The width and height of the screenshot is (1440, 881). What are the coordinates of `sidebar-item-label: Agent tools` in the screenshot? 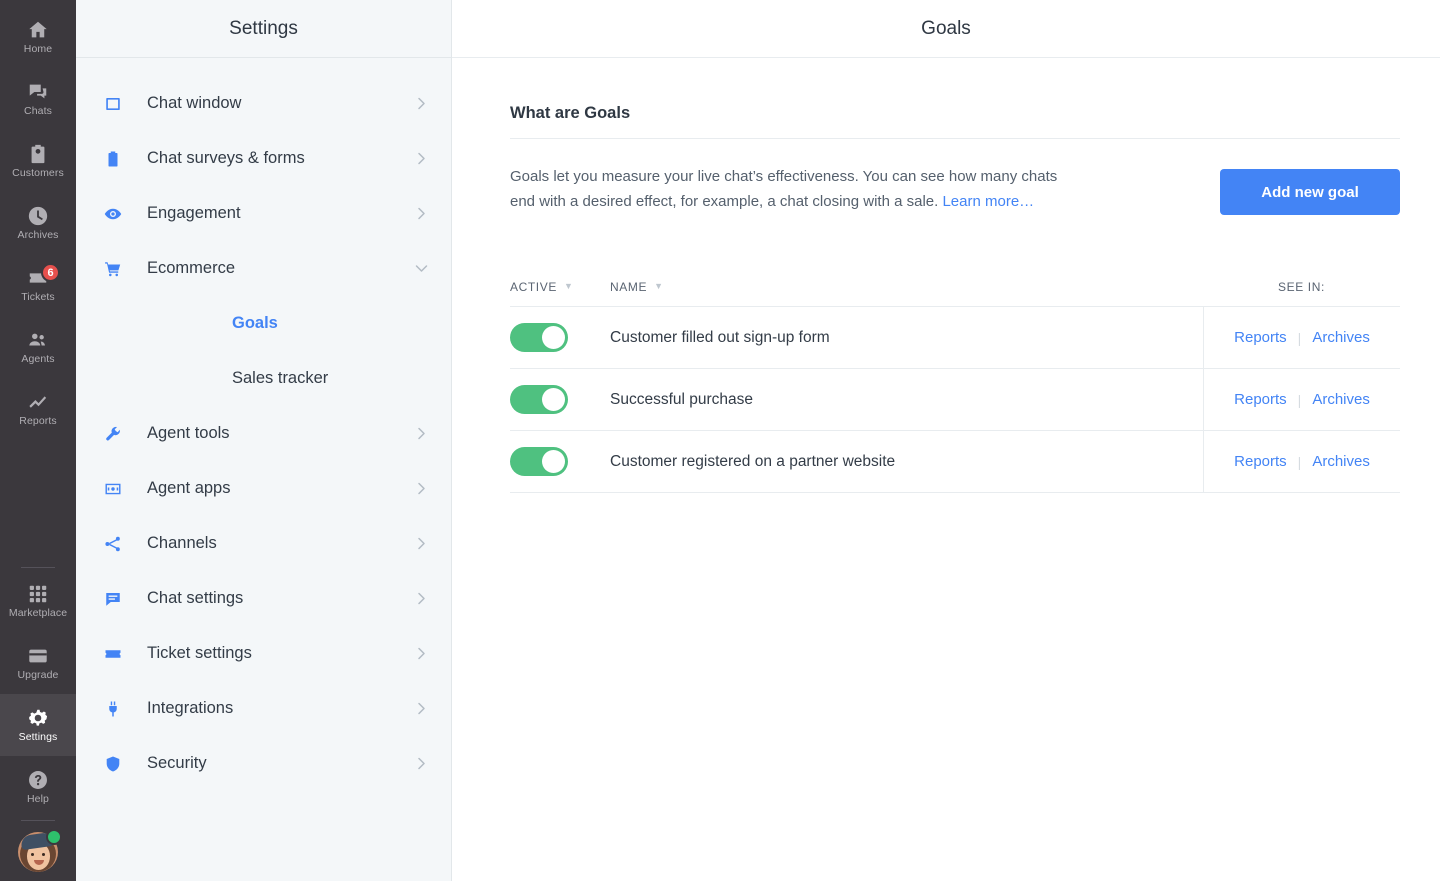 It's located at (188, 433).